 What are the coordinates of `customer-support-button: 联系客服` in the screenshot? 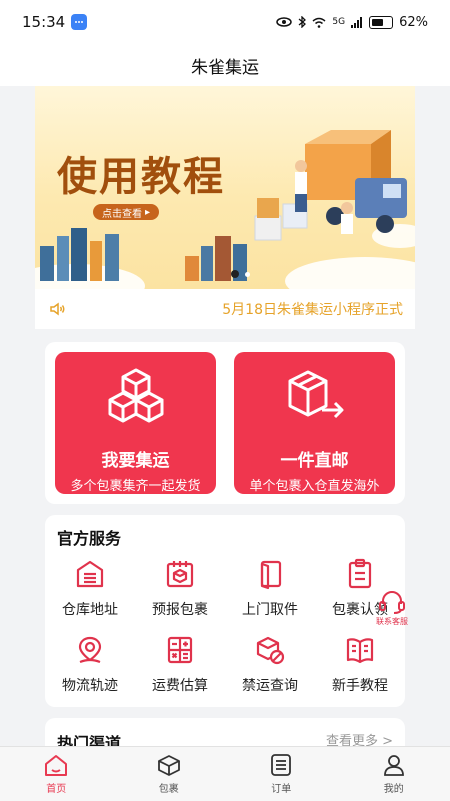 It's located at (392, 608).